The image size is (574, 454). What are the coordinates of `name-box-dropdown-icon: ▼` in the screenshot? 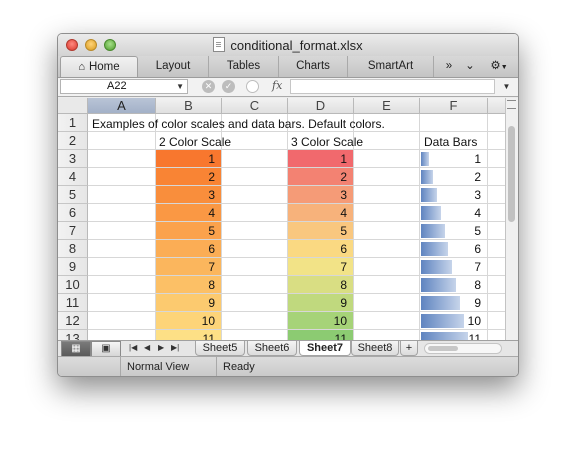 It's located at (180, 86).